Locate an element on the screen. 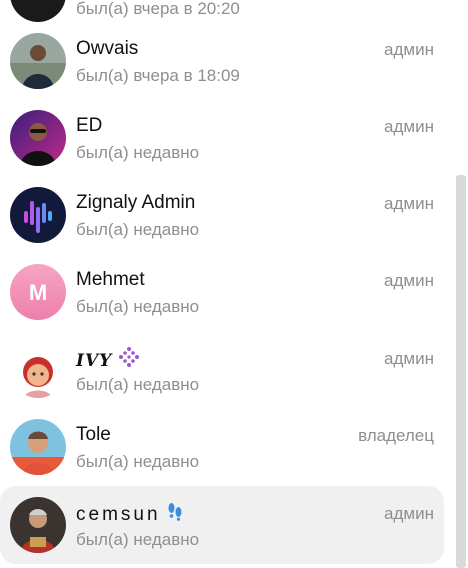  avatar-letter: M is located at coordinates (38, 292).